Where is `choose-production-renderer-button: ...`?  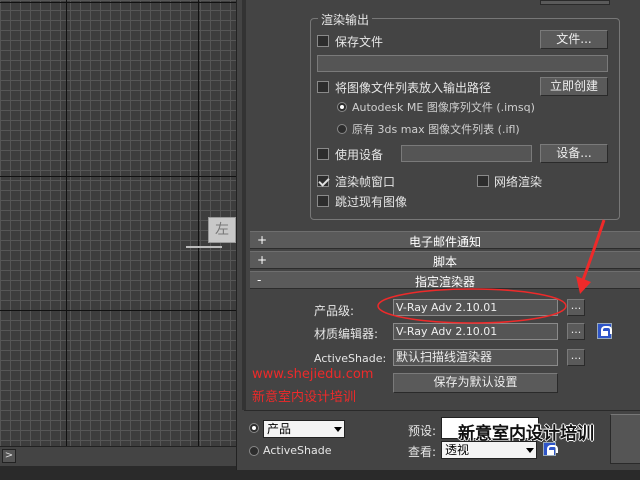 choose-production-renderer-button: ... is located at coordinates (576, 307).